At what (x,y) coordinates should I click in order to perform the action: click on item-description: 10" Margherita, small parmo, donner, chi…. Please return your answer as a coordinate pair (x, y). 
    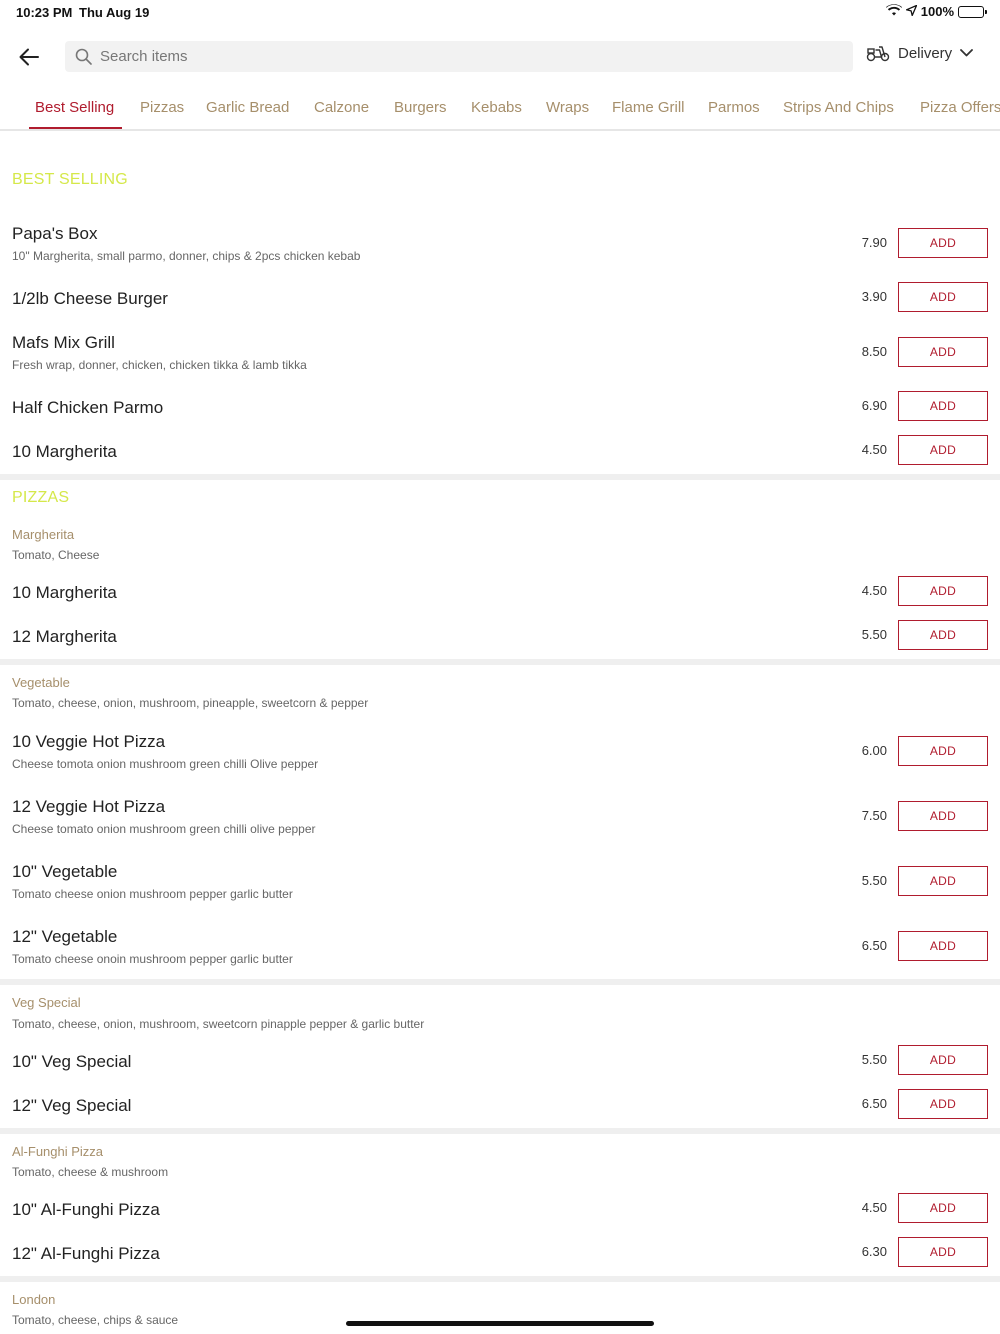
    Looking at the image, I should click on (186, 256).